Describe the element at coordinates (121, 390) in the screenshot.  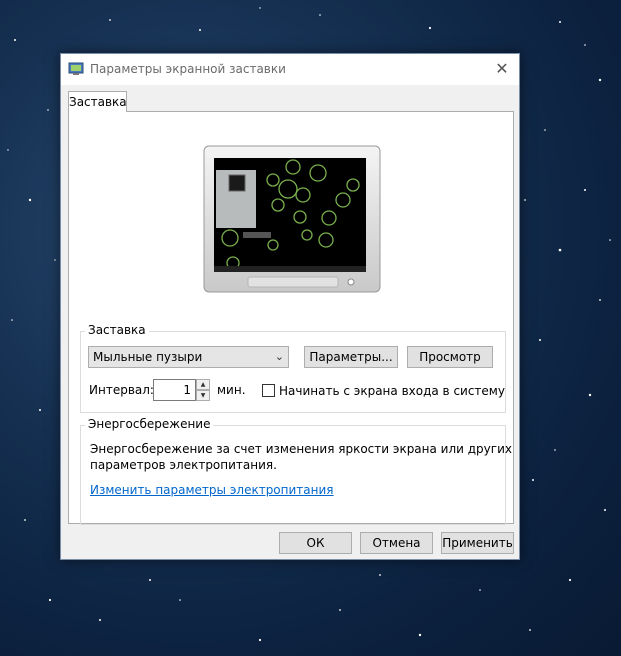
I see `interval-label: Интервал:` at that location.